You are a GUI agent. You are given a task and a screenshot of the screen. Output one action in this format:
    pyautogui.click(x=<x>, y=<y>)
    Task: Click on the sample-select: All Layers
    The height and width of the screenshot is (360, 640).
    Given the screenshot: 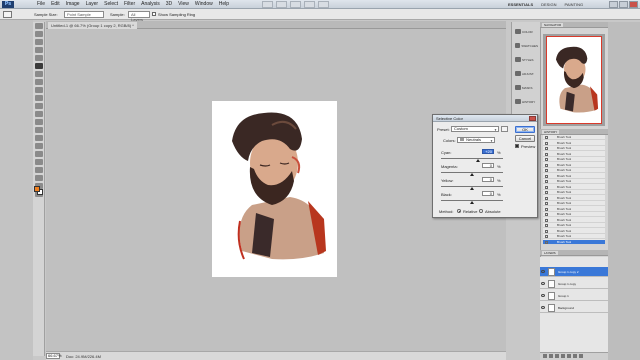 What is the action you would take?
    pyautogui.click(x=139, y=16)
    